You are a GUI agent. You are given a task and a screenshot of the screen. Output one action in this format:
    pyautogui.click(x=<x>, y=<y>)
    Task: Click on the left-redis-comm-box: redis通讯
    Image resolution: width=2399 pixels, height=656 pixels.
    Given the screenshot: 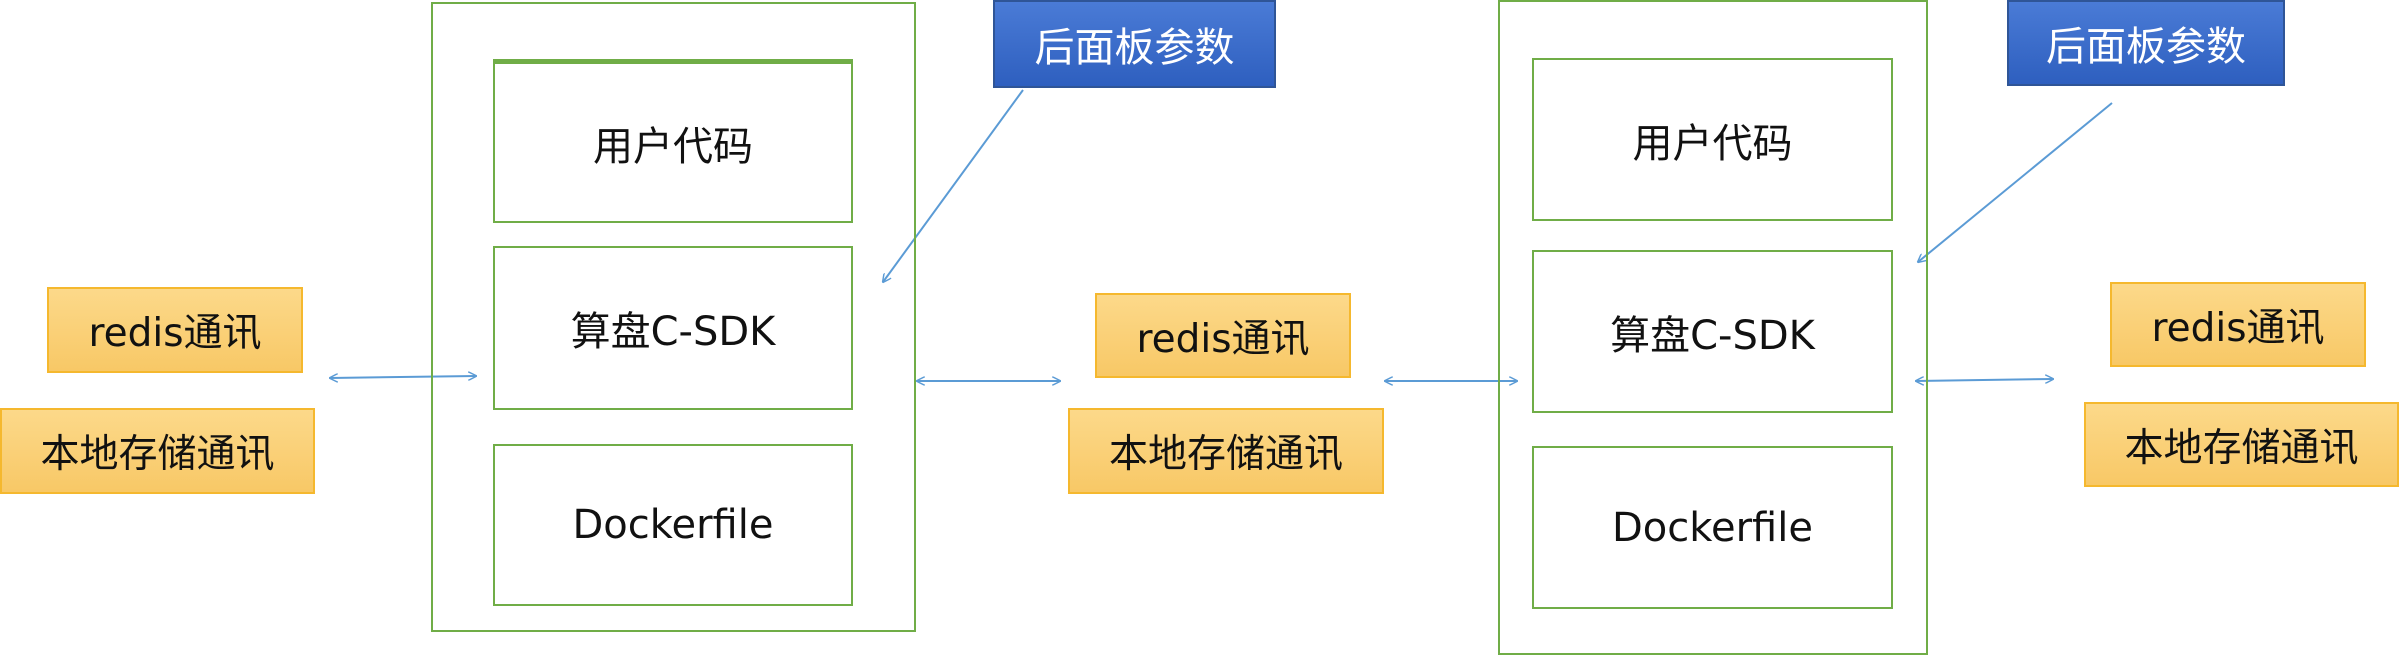 What is the action you would take?
    pyautogui.click(x=175, y=330)
    